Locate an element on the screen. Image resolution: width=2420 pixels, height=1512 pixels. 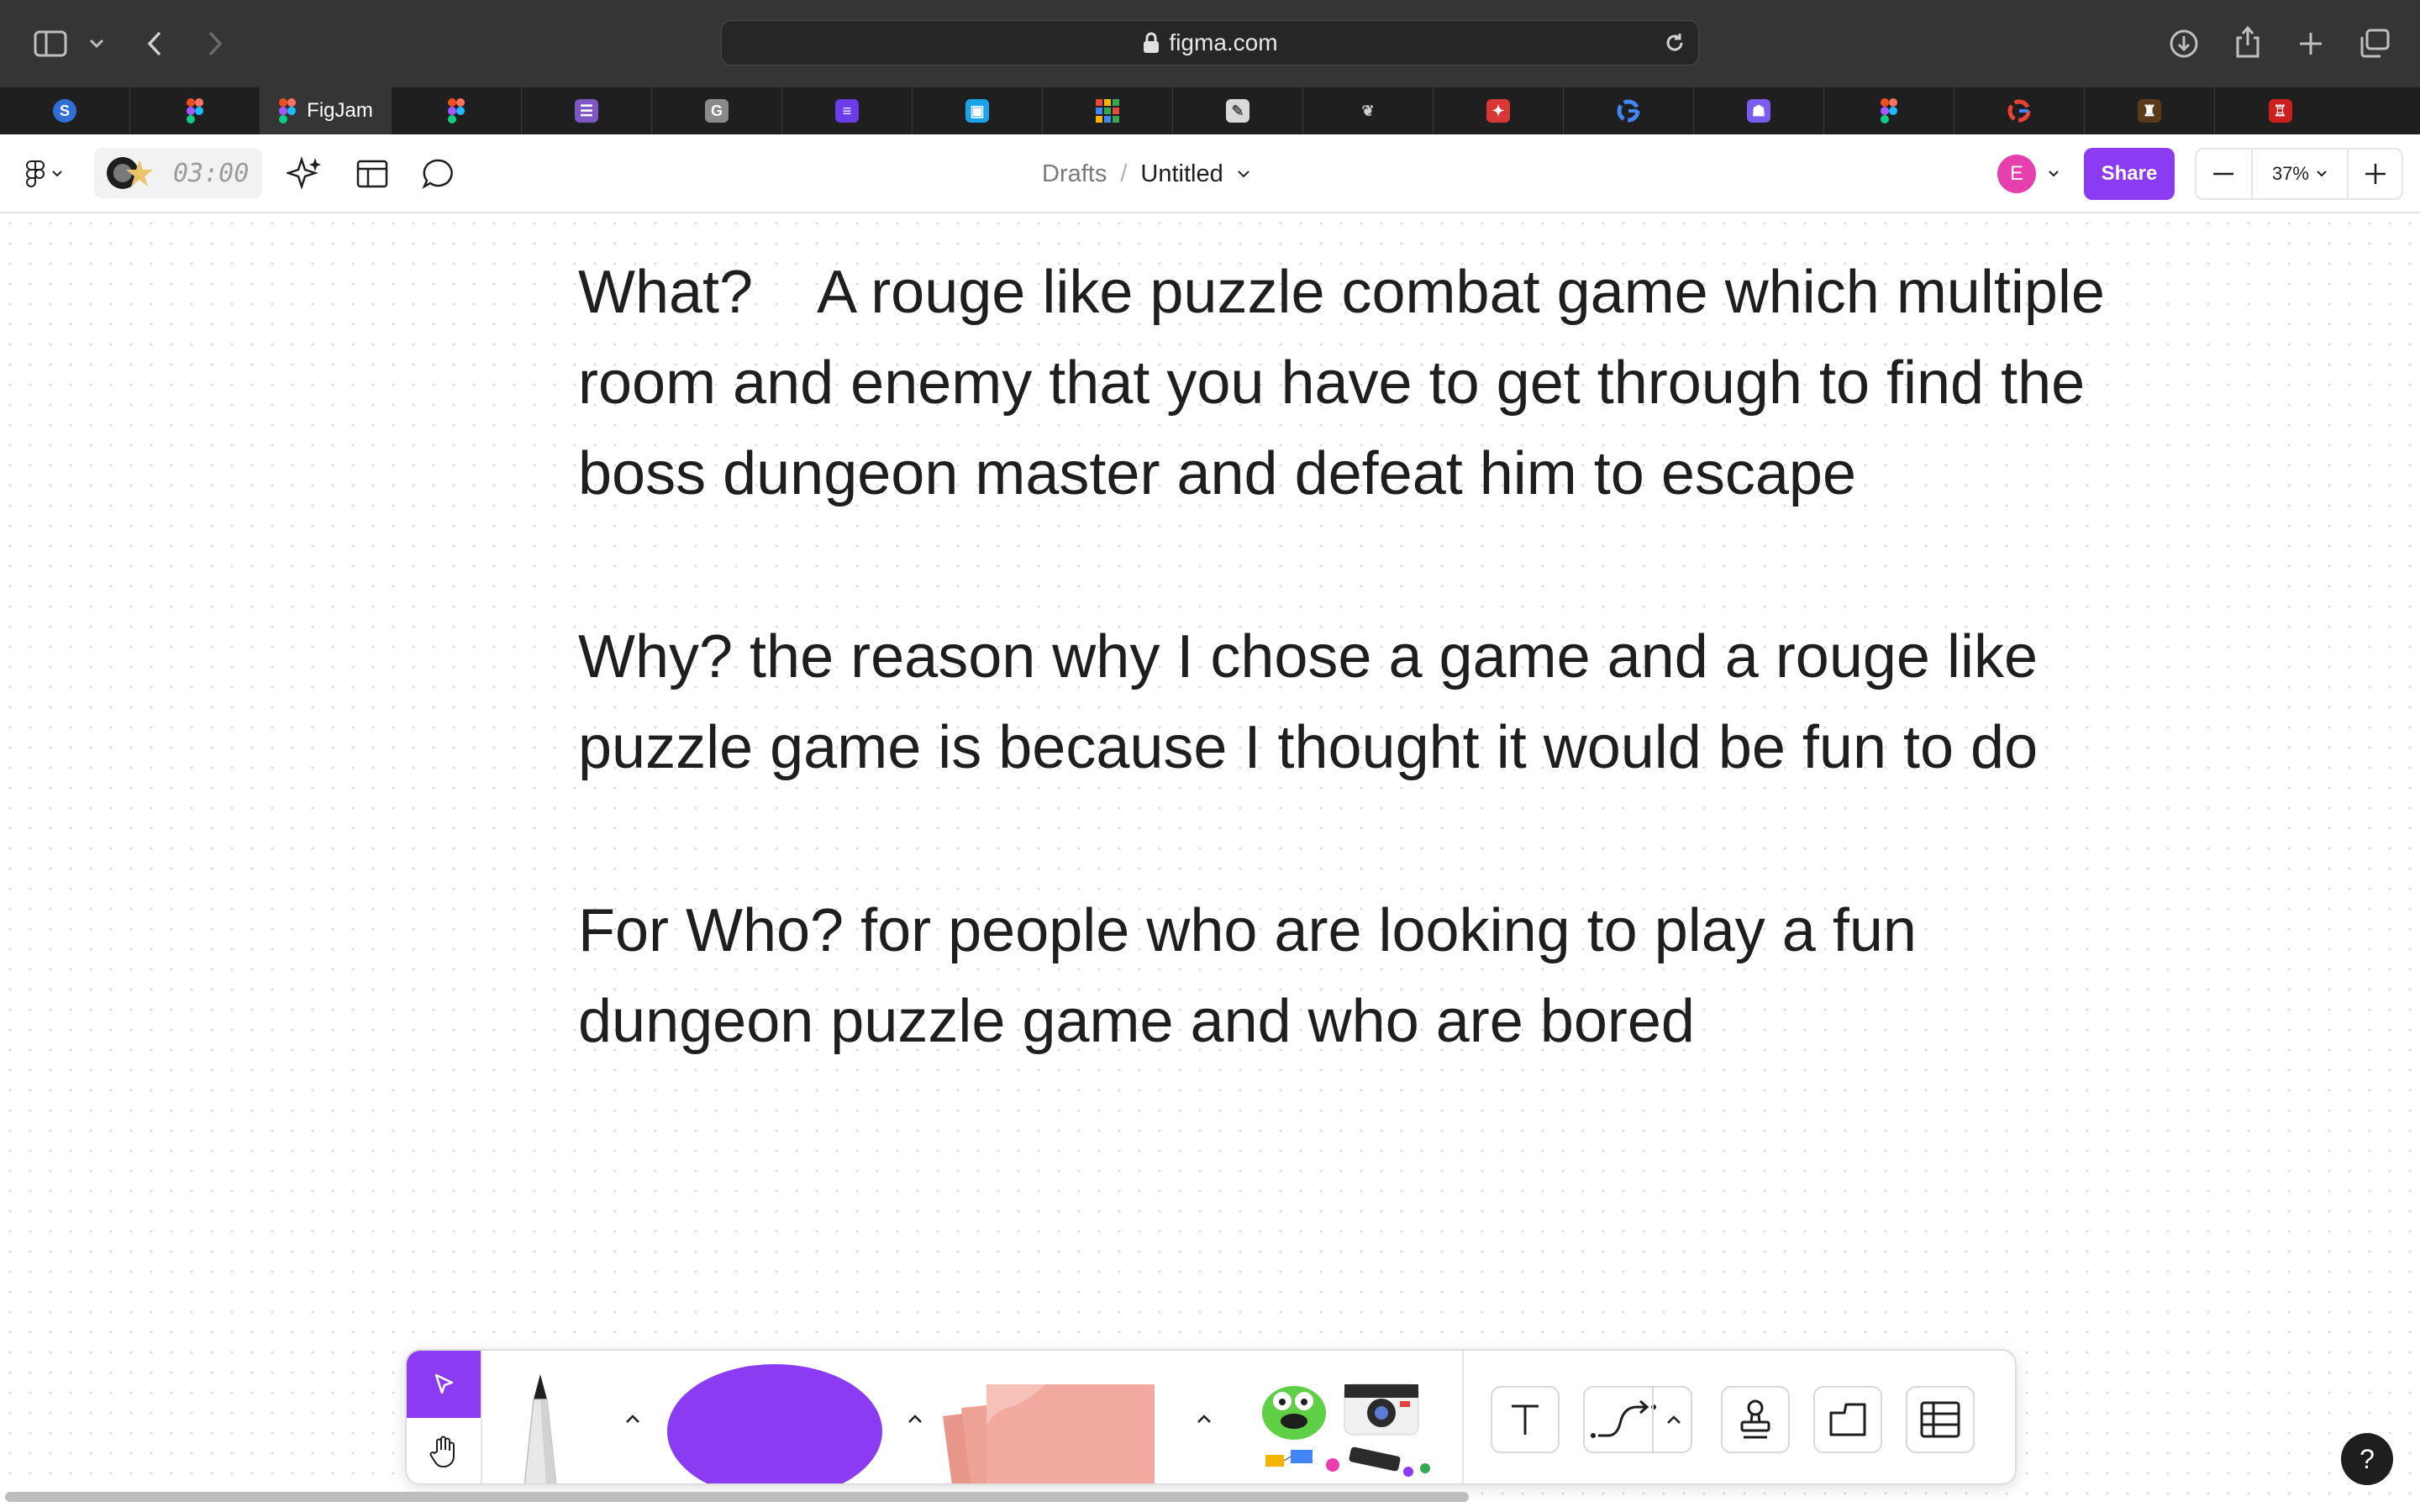
minus-icon is located at coordinates (2223, 174).